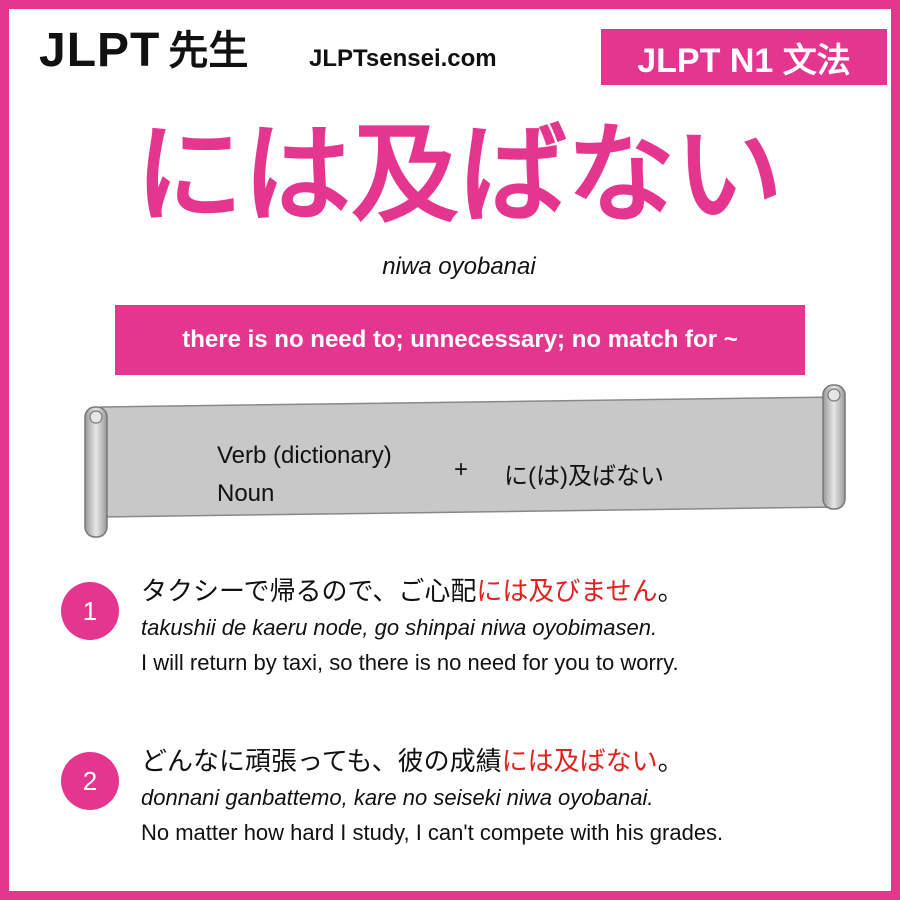  I want to click on logo-text: JLPT, so click(100, 50).